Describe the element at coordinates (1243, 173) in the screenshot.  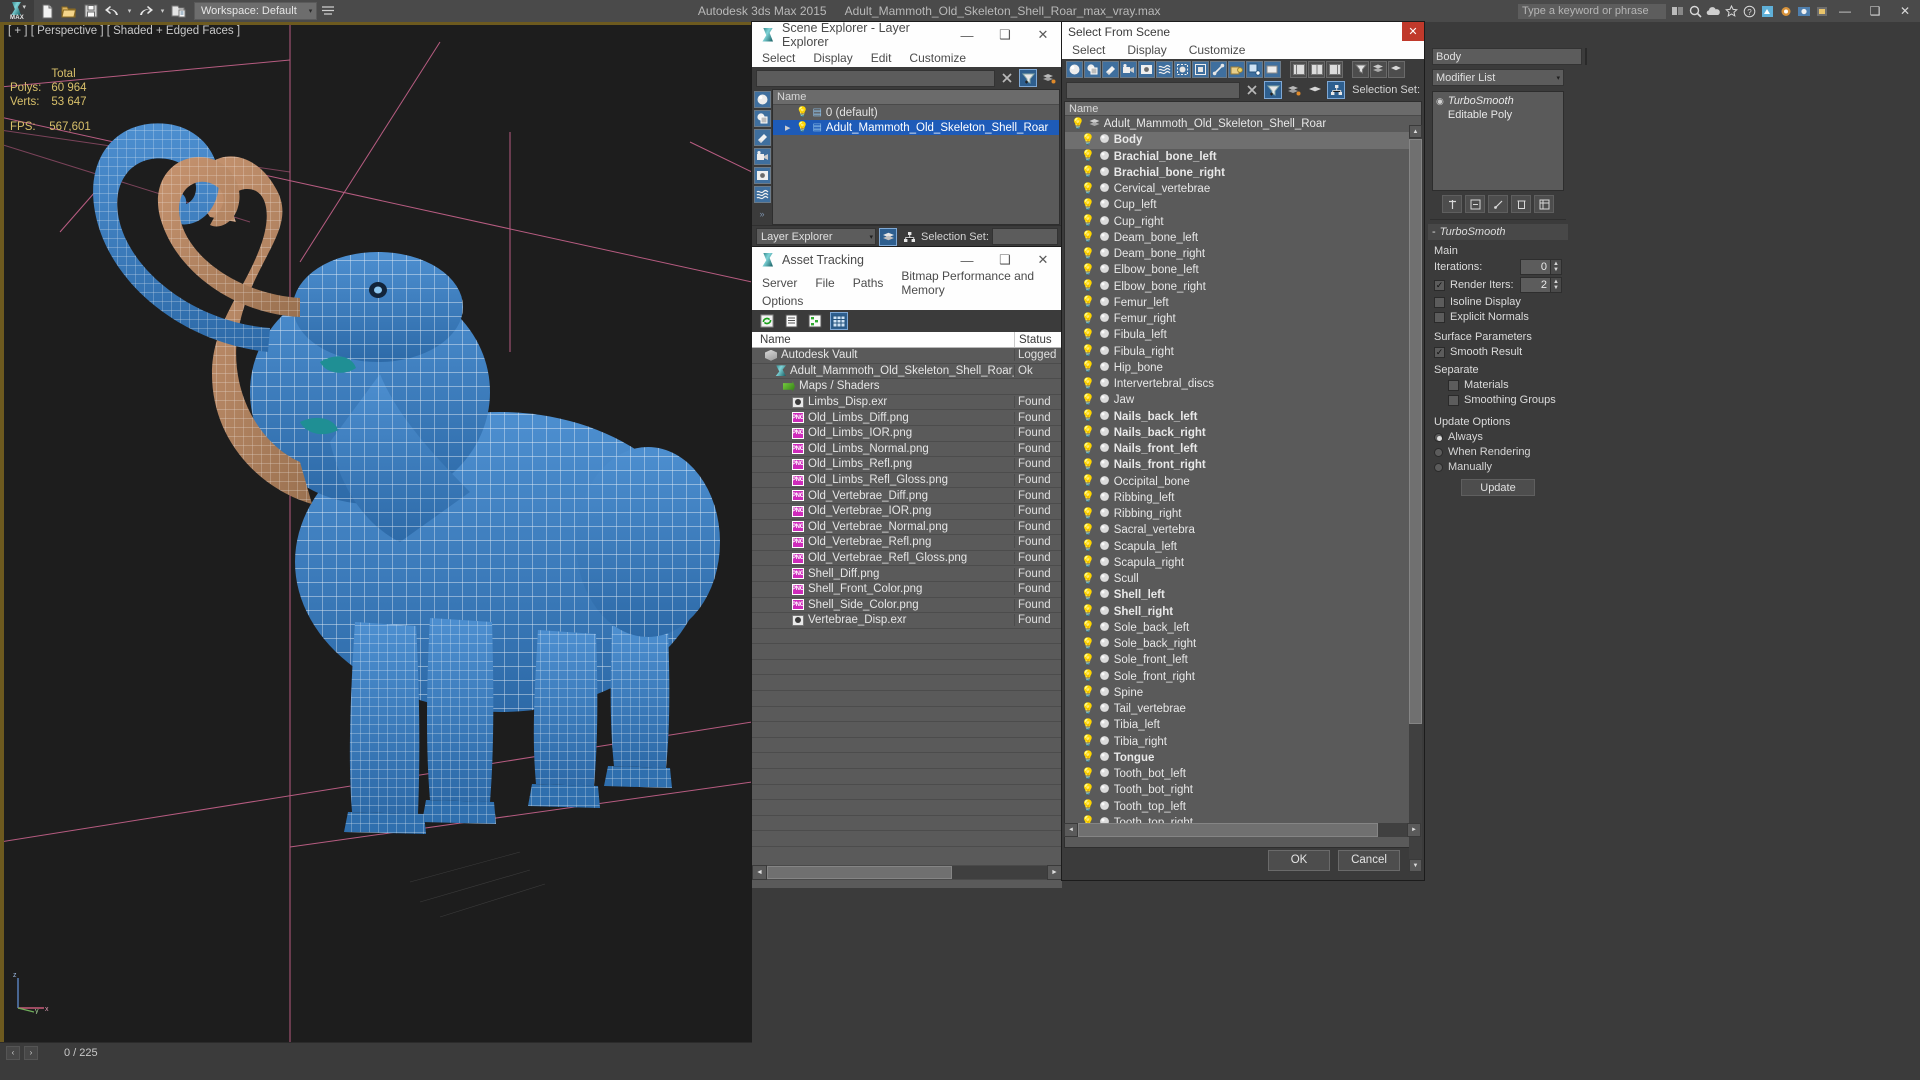
I see `scene-object-row: 💡 Brachial_bone_right` at that location.